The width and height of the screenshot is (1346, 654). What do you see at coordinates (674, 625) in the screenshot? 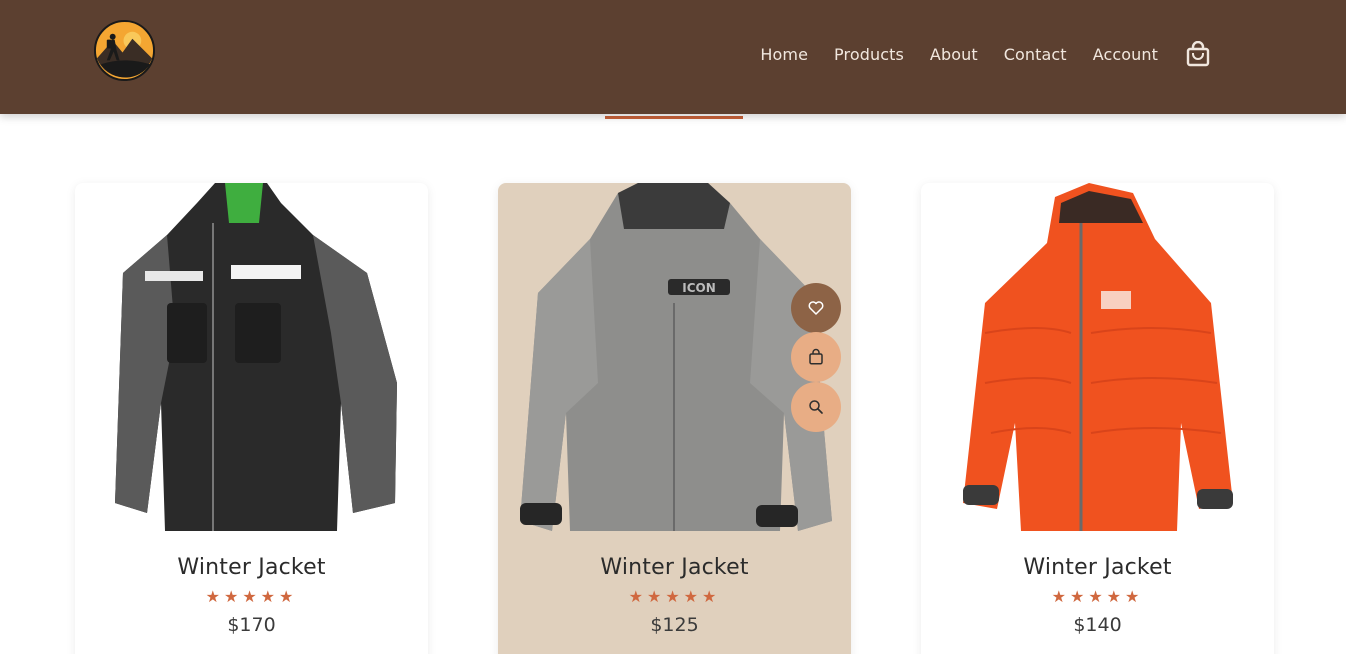
I see `product-price: $125` at bounding box center [674, 625].